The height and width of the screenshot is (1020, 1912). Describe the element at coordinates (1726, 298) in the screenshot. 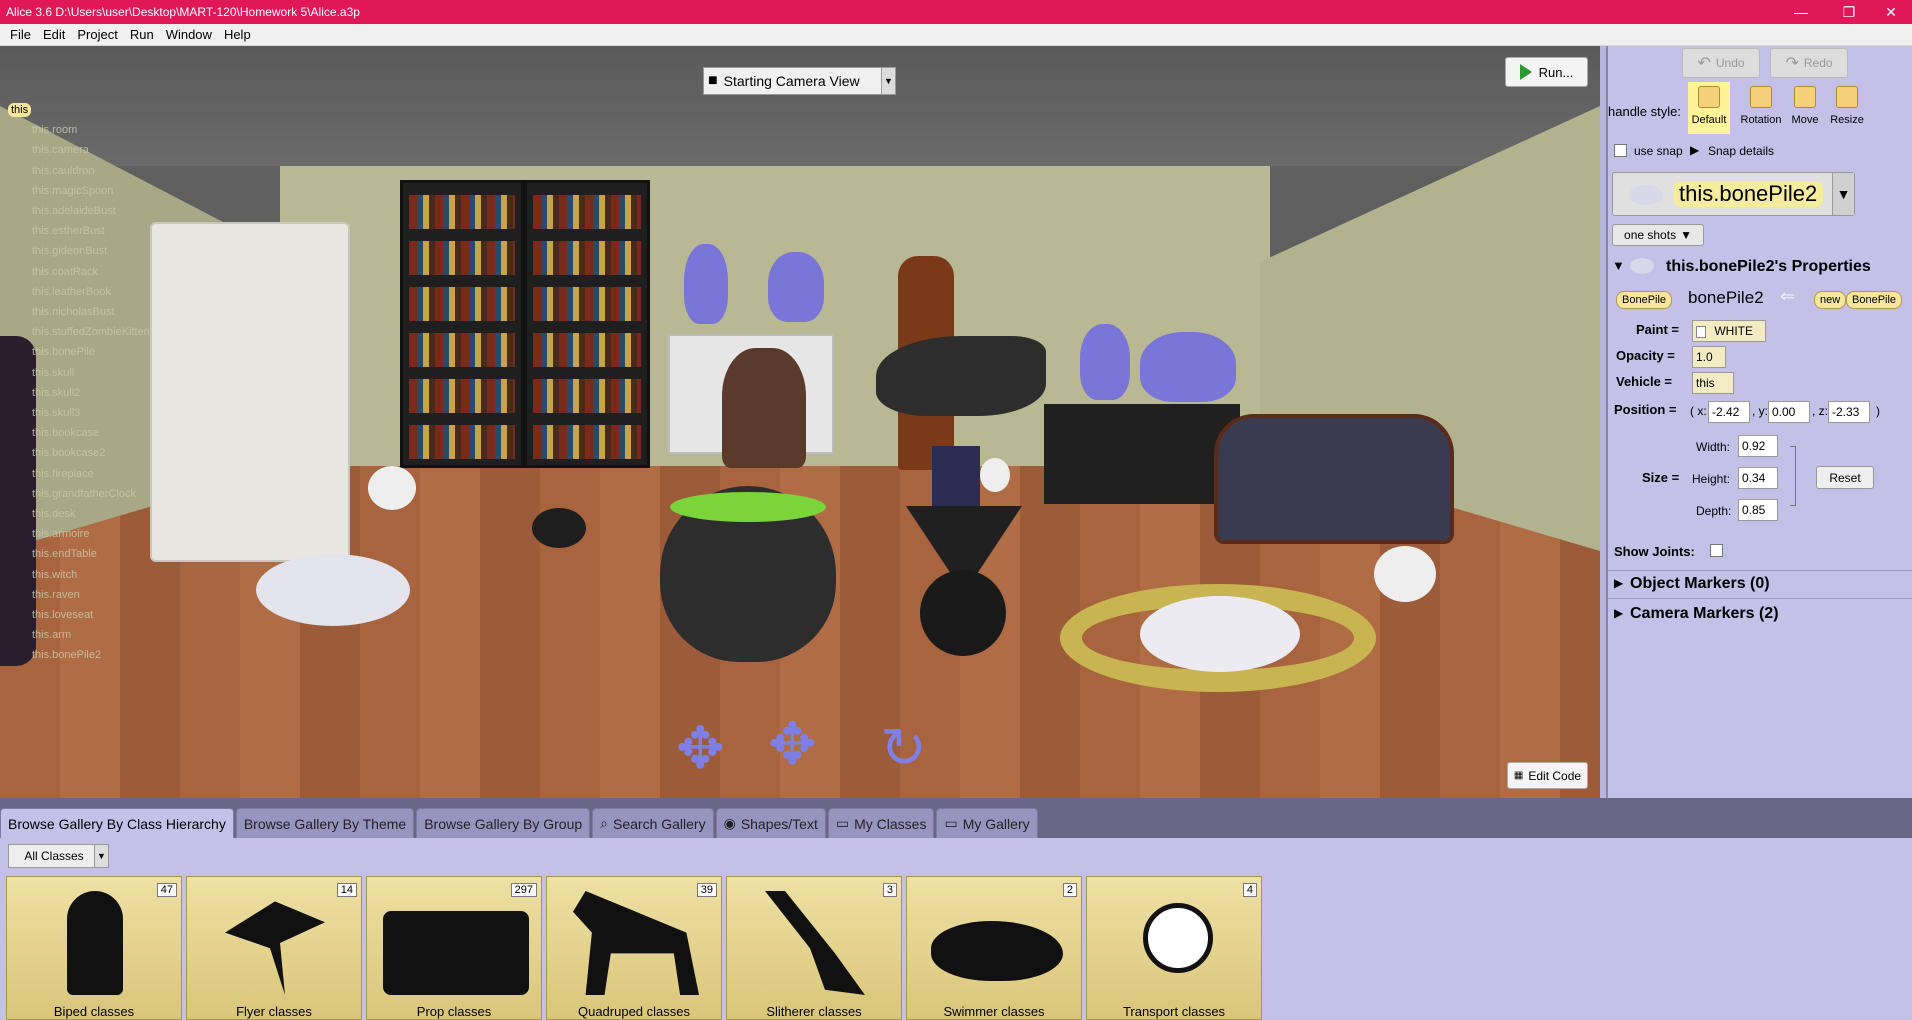

I see `instance-name: bonePile2` at that location.